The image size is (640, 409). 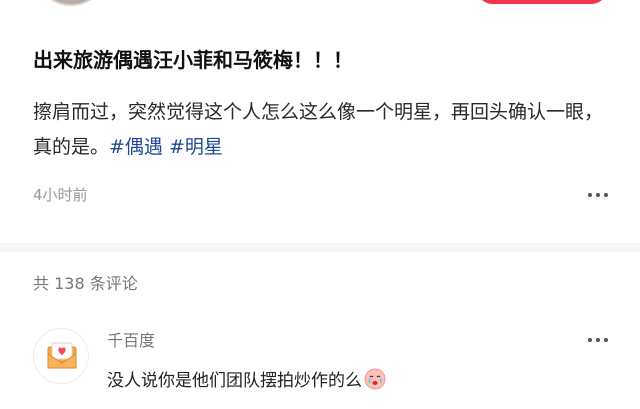 I want to click on author-avatar, so click(x=71, y=3).